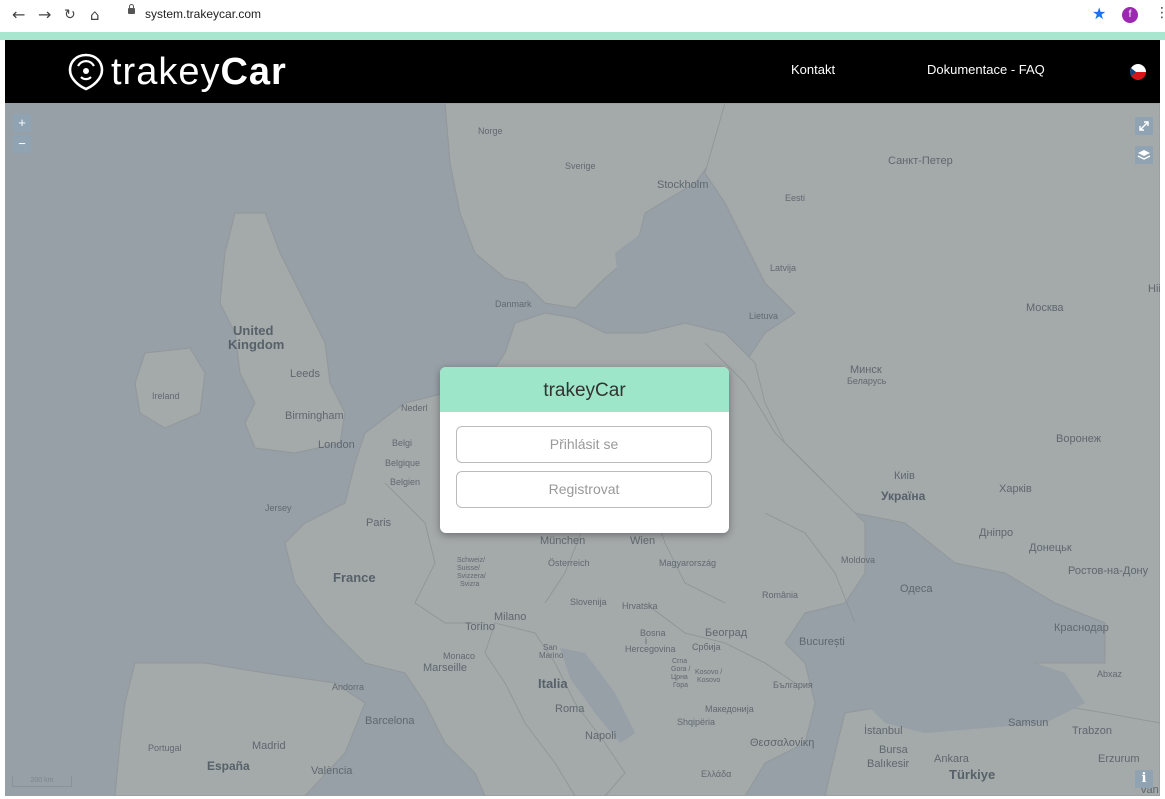  I want to click on address-bar: system.trakeycar.com, so click(203, 14).